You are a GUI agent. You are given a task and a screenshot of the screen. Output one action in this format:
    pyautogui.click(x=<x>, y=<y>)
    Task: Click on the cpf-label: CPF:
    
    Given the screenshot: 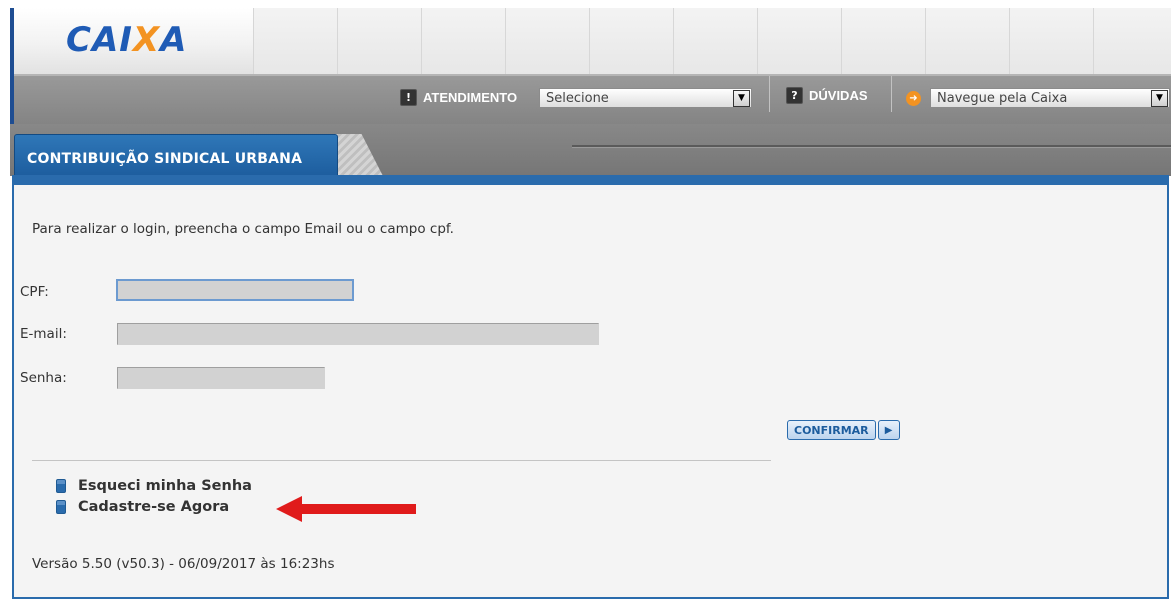 What is the action you would take?
    pyautogui.click(x=34, y=292)
    